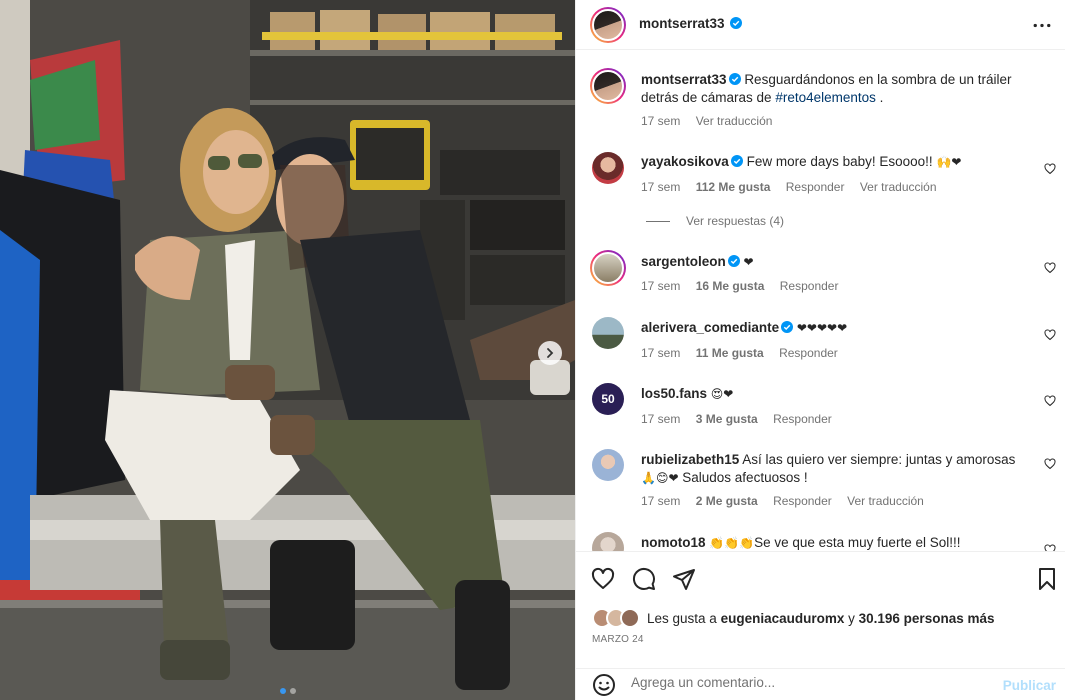 Image resolution: width=1065 pixels, height=700 pixels. What do you see at coordinates (727, 419) in the screenshot?
I see `comment-likes: 3 Me gusta` at bounding box center [727, 419].